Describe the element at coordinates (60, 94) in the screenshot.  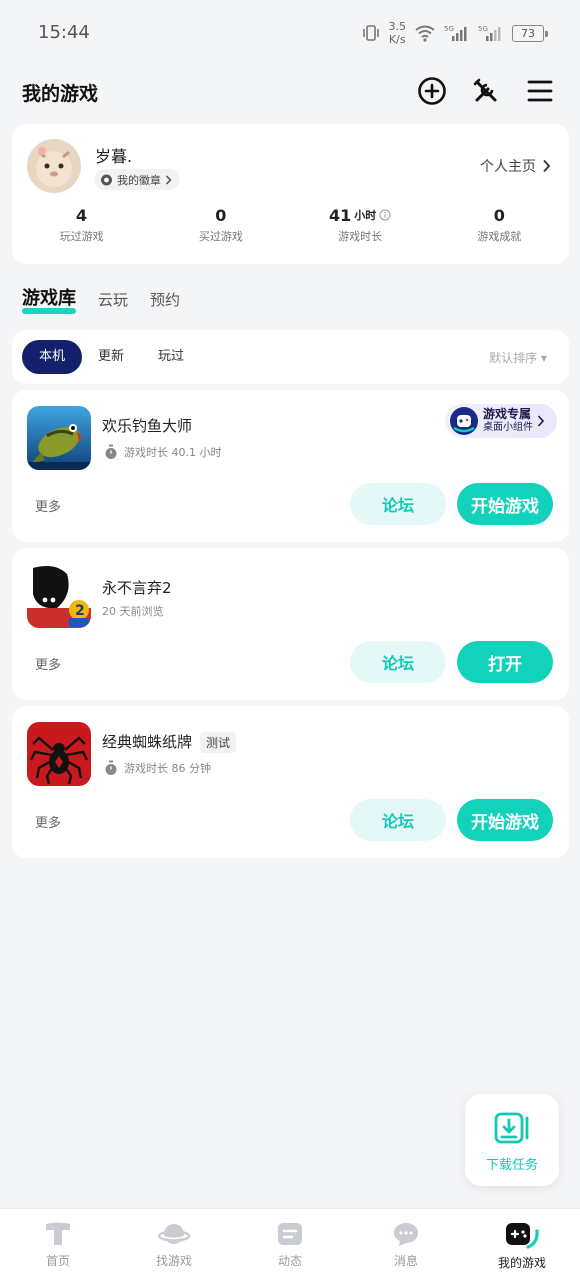
I see `page-title: 我的游戏` at that location.